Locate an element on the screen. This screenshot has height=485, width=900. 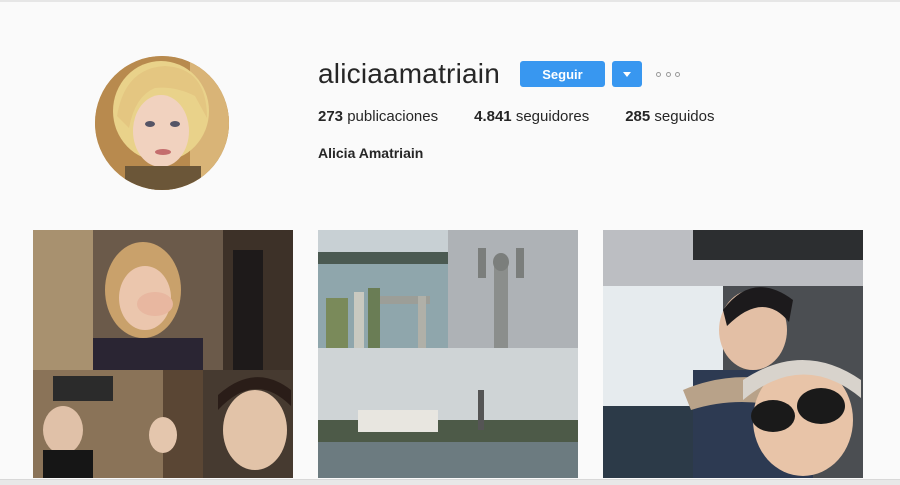
stat-following: 285 seguidos is located at coordinates (669, 116).